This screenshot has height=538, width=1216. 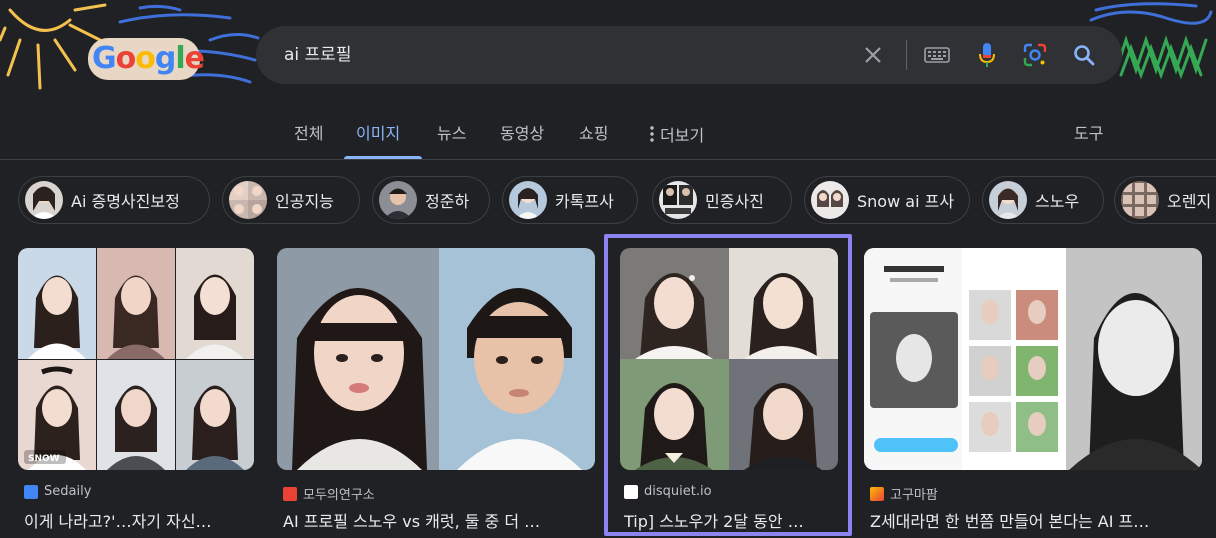 I want to click on chip-orange: 오렌지, so click(x=1165, y=200).